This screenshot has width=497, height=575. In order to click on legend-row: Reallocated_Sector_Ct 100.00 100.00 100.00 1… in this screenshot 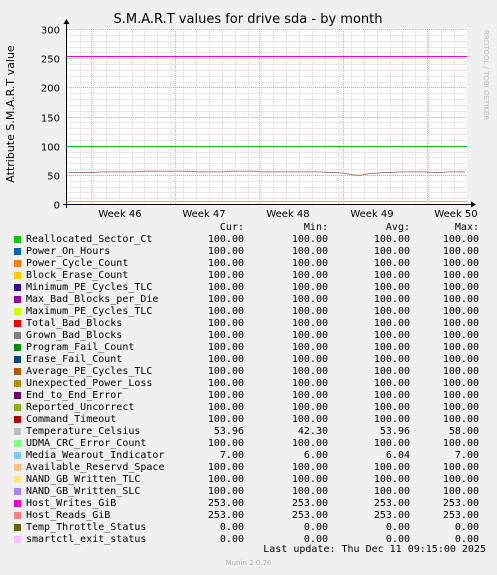, I will do `click(249, 240)`.